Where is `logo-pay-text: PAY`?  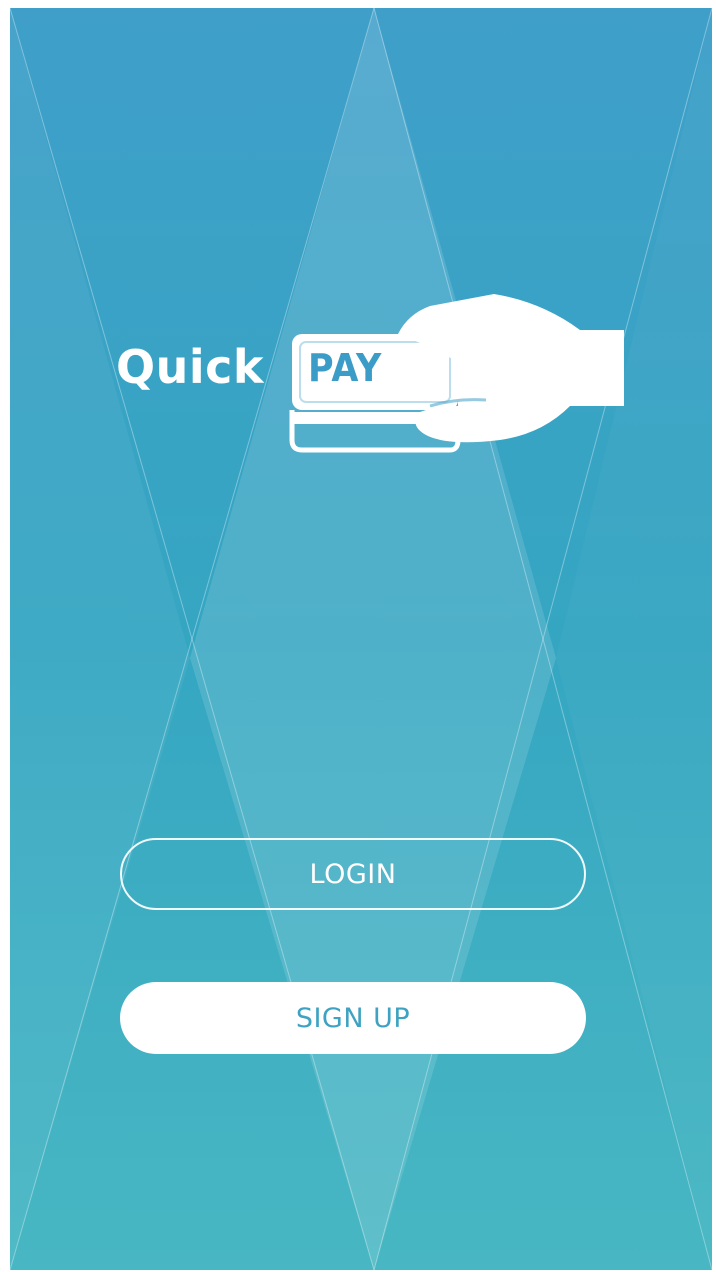
logo-pay-text: PAY is located at coordinates (345, 368).